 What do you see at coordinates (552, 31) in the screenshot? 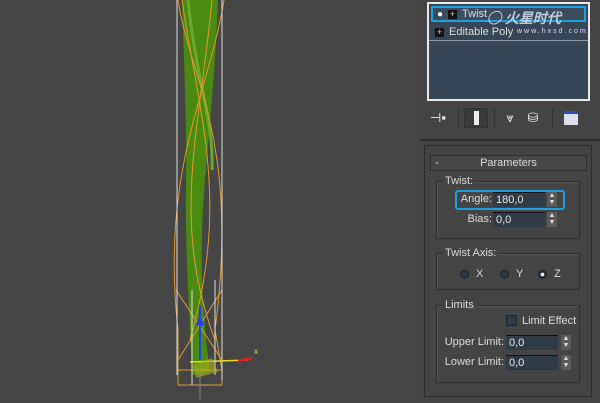
I see `watermark-url: www.hxsd.com` at bounding box center [552, 31].